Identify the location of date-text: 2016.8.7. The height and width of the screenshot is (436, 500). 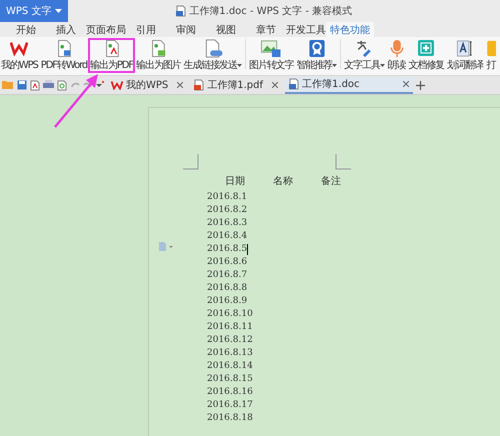
(227, 275).